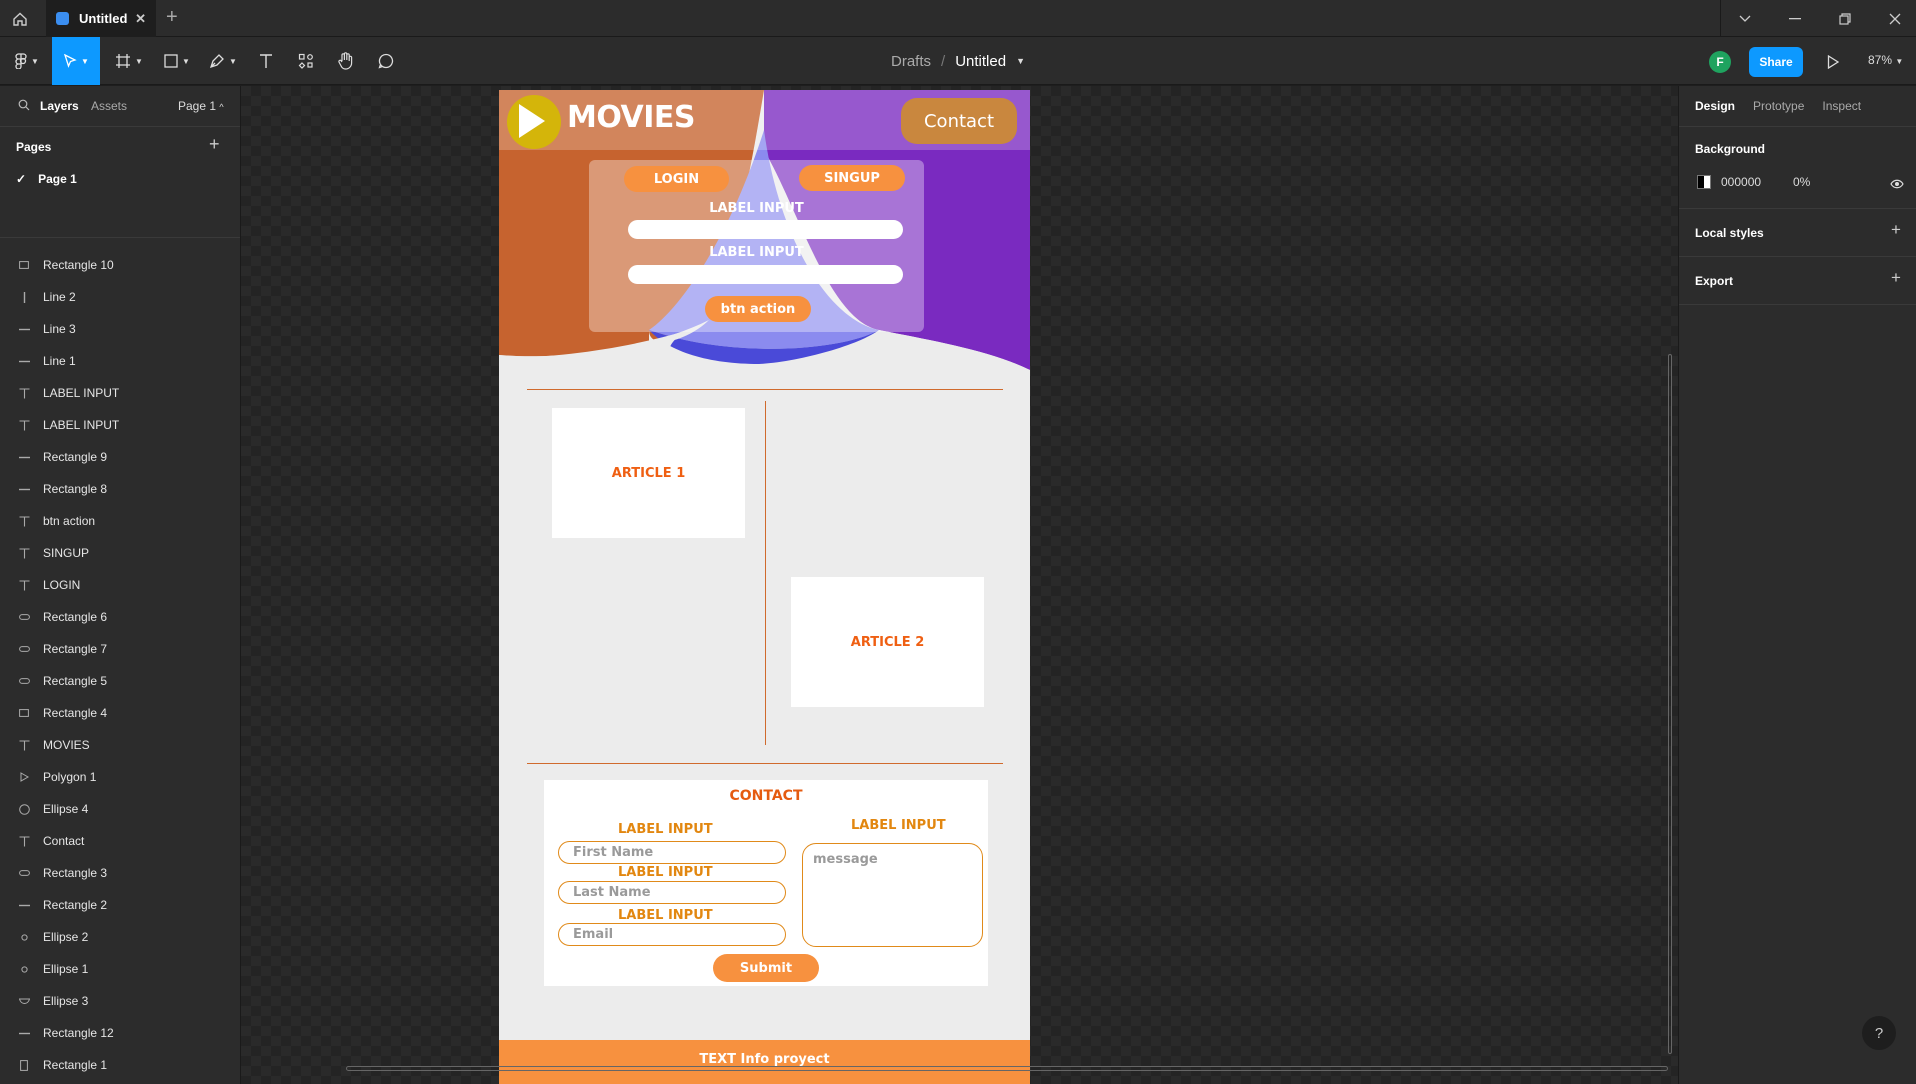 Image resolution: width=1916 pixels, height=1084 pixels. Describe the element at coordinates (27, 61) in the screenshot. I see `main-menu-button: ▼` at that location.